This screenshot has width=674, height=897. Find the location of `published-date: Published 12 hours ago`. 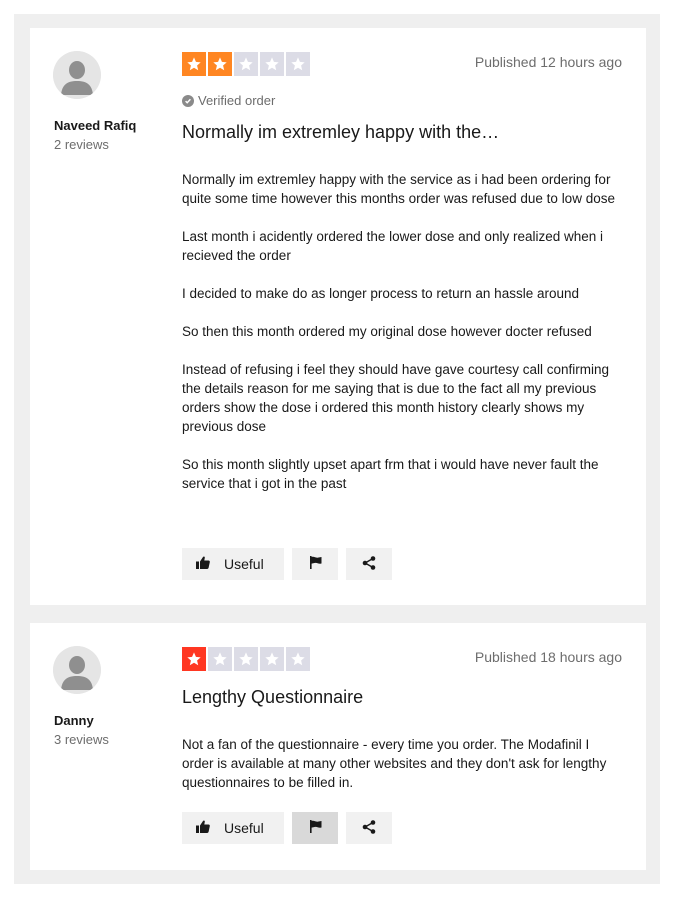

published-date: Published 12 hours ago is located at coordinates (548, 62).